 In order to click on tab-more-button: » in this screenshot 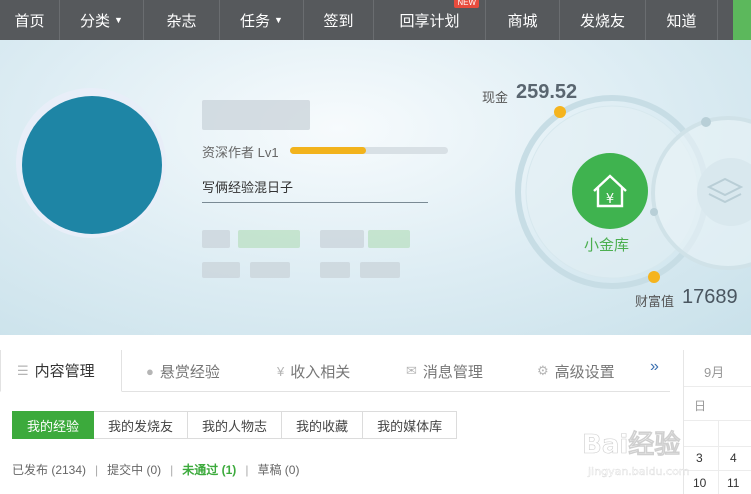, I will do `click(654, 367)`.